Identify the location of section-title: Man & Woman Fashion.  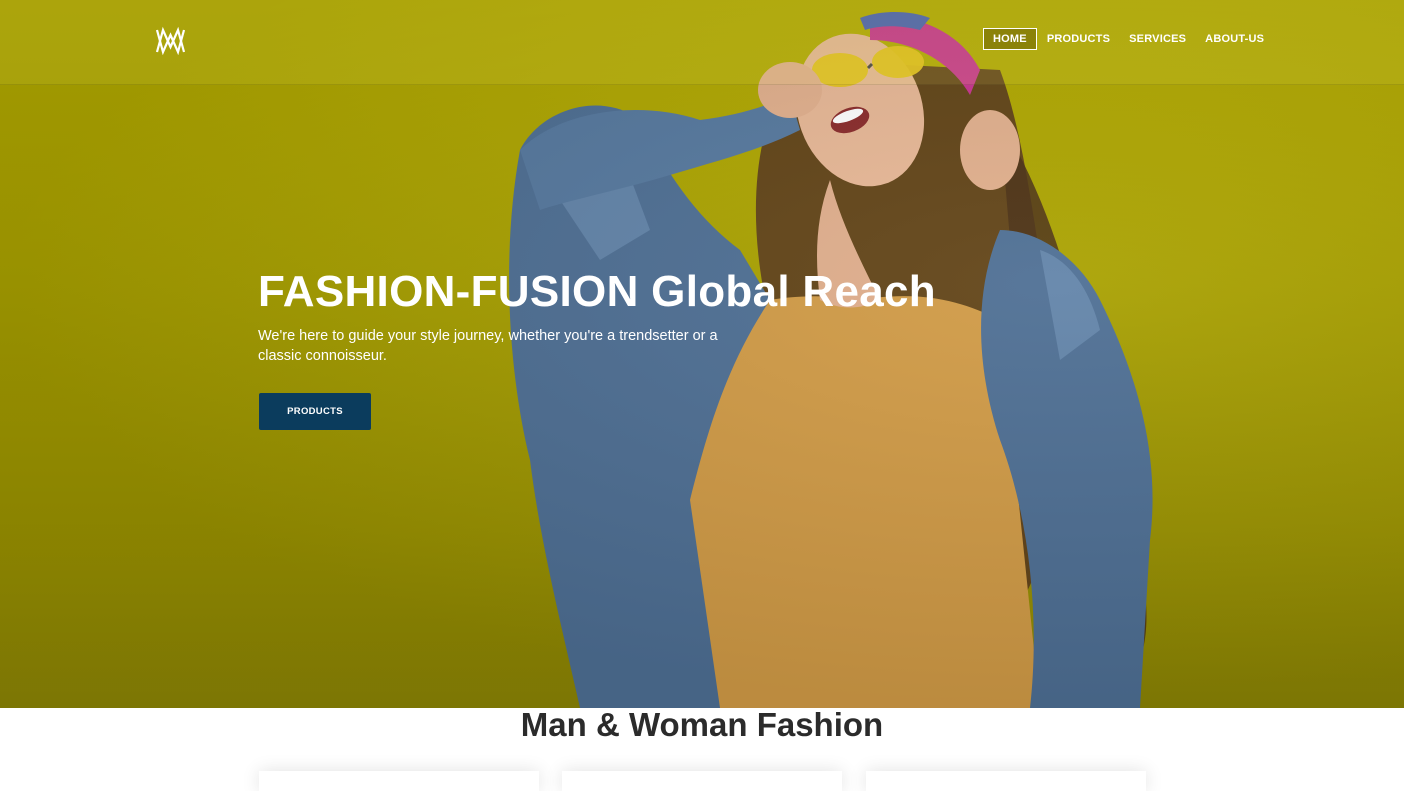
(702, 724).